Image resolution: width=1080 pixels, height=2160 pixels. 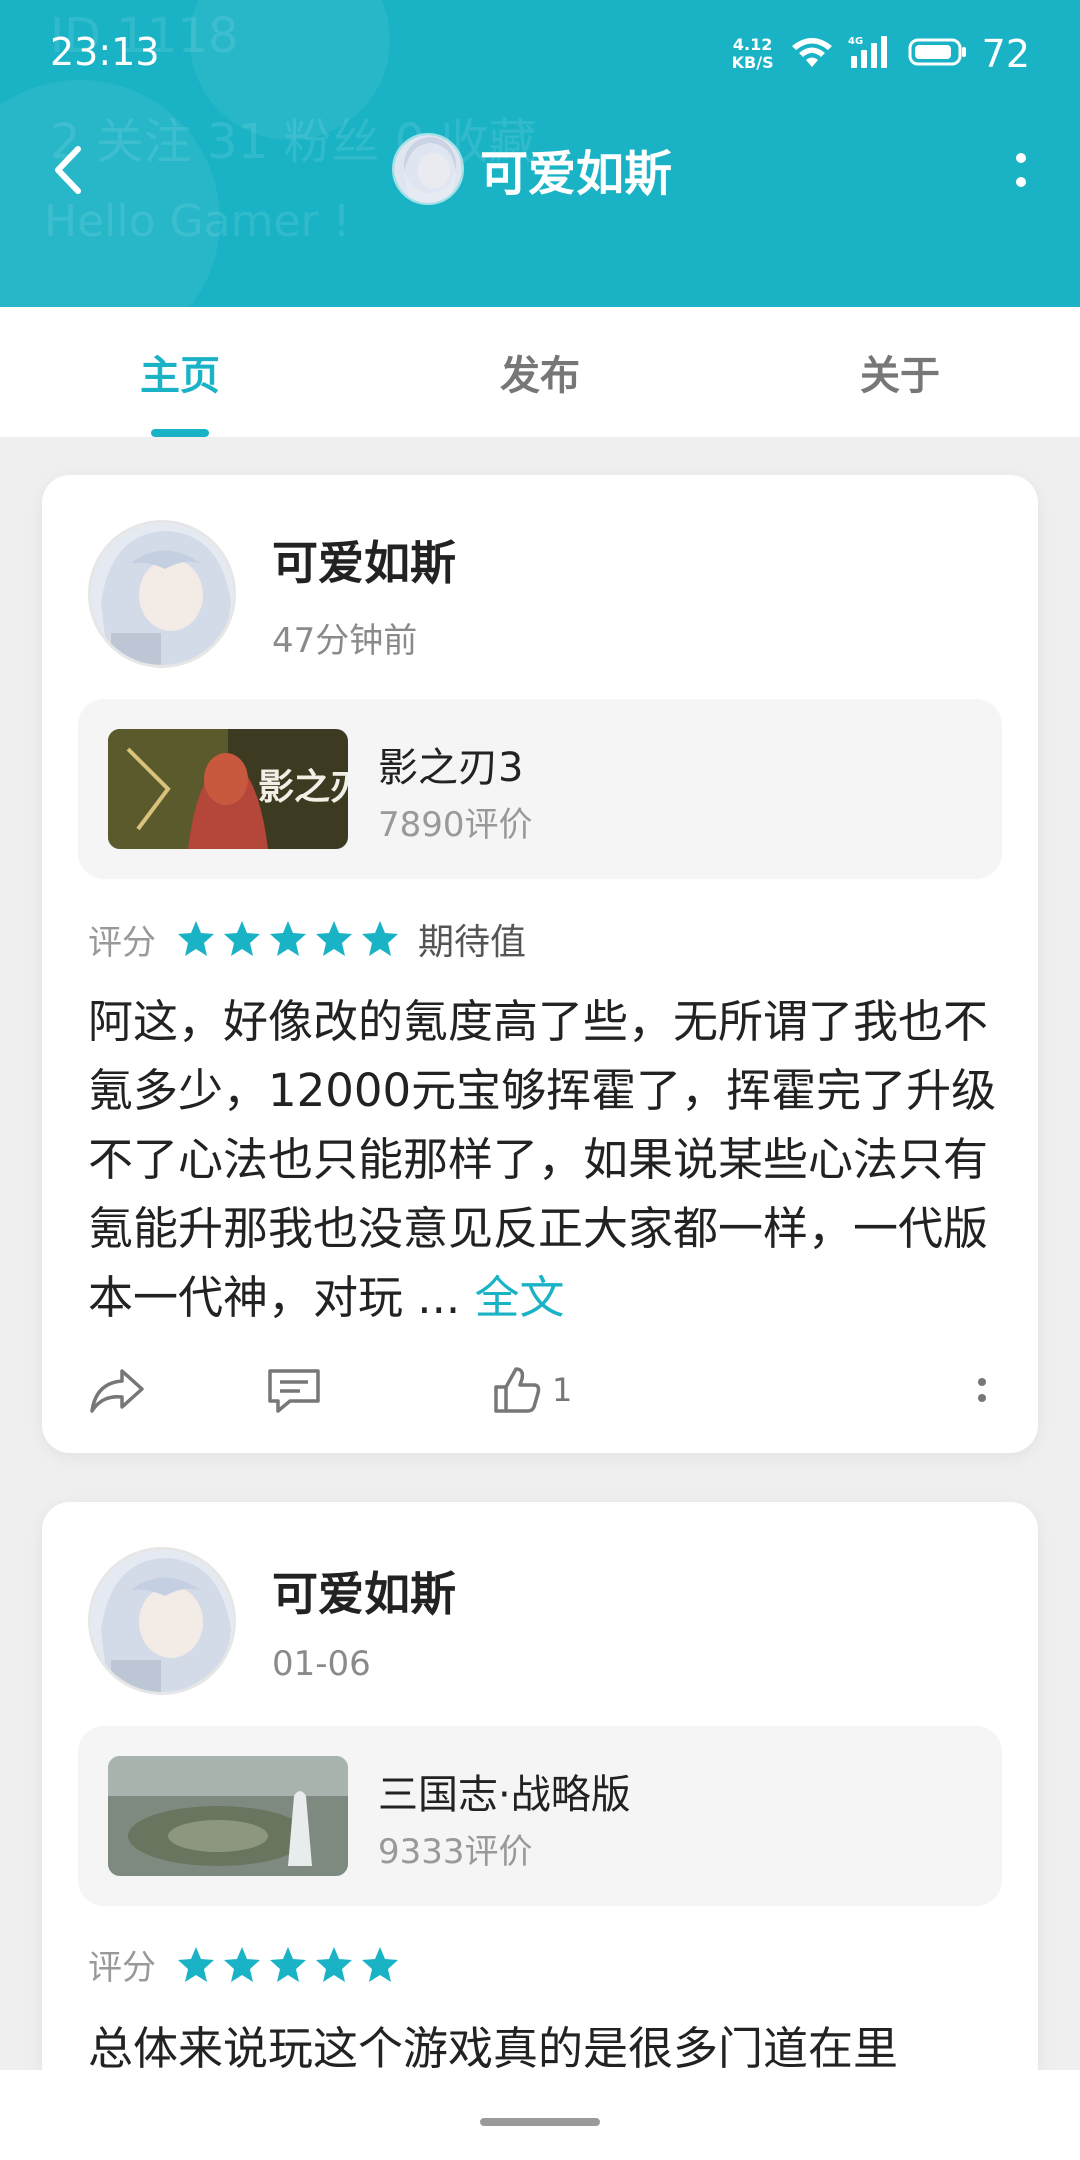 I want to click on game-thumbnail: 影之刃, so click(x=228, y=789).